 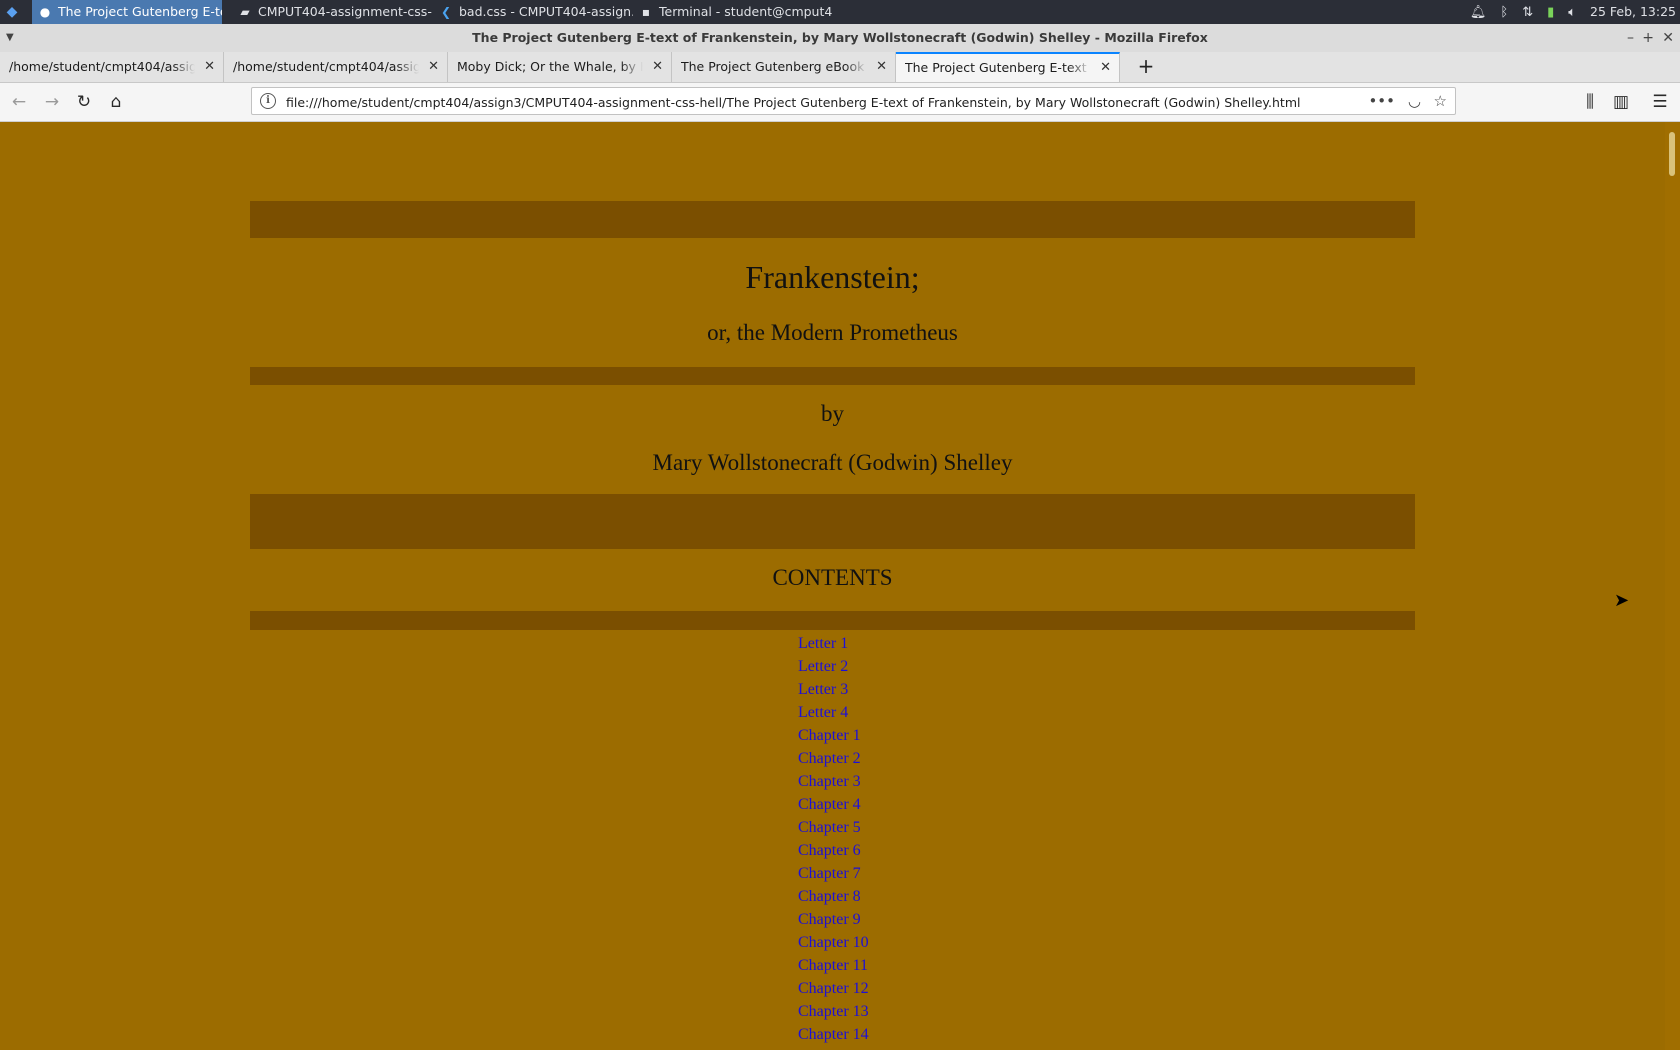 What do you see at coordinates (1648, 38) in the screenshot?
I see `maximize-icon: +` at bounding box center [1648, 38].